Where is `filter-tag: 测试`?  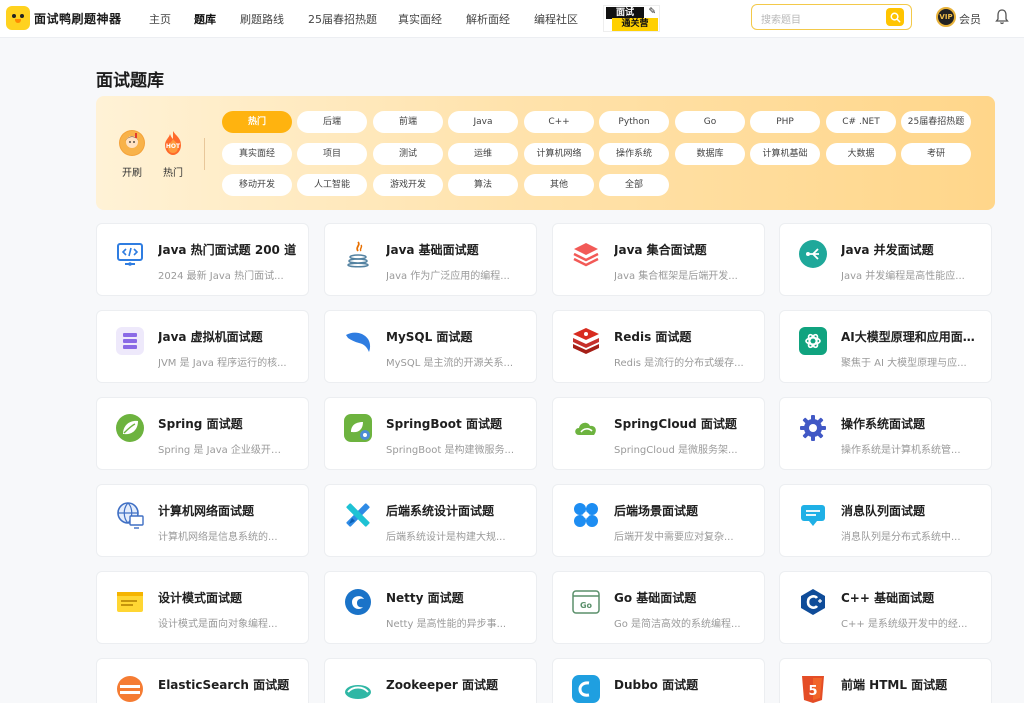
filter-tag: 测试 is located at coordinates (408, 154).